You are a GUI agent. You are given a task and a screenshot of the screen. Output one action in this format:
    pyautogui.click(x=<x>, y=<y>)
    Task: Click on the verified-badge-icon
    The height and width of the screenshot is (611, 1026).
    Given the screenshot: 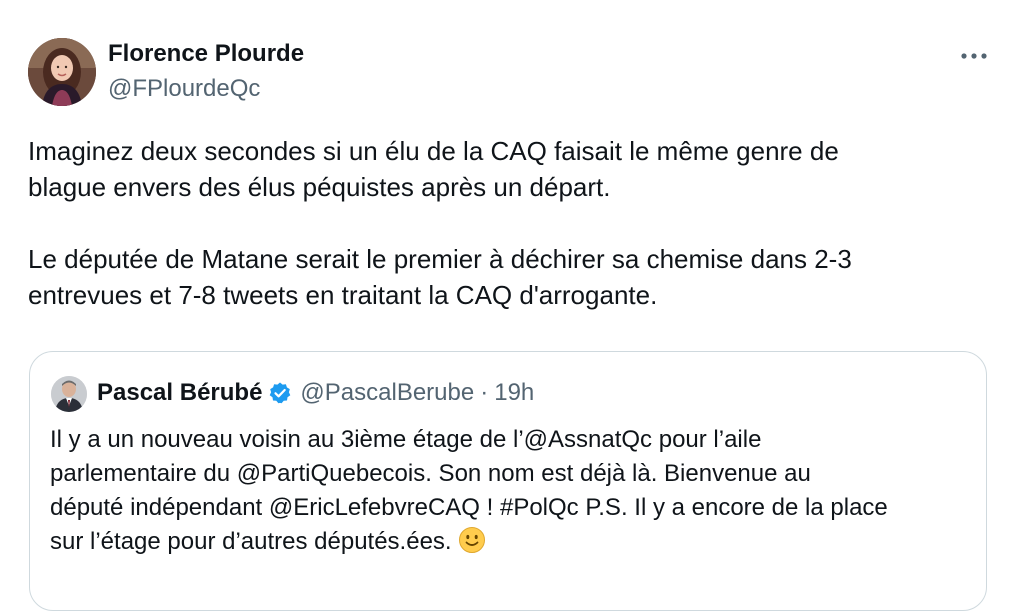 What is the action you would take?
    pyautogui.click(x=280, y=393)
    